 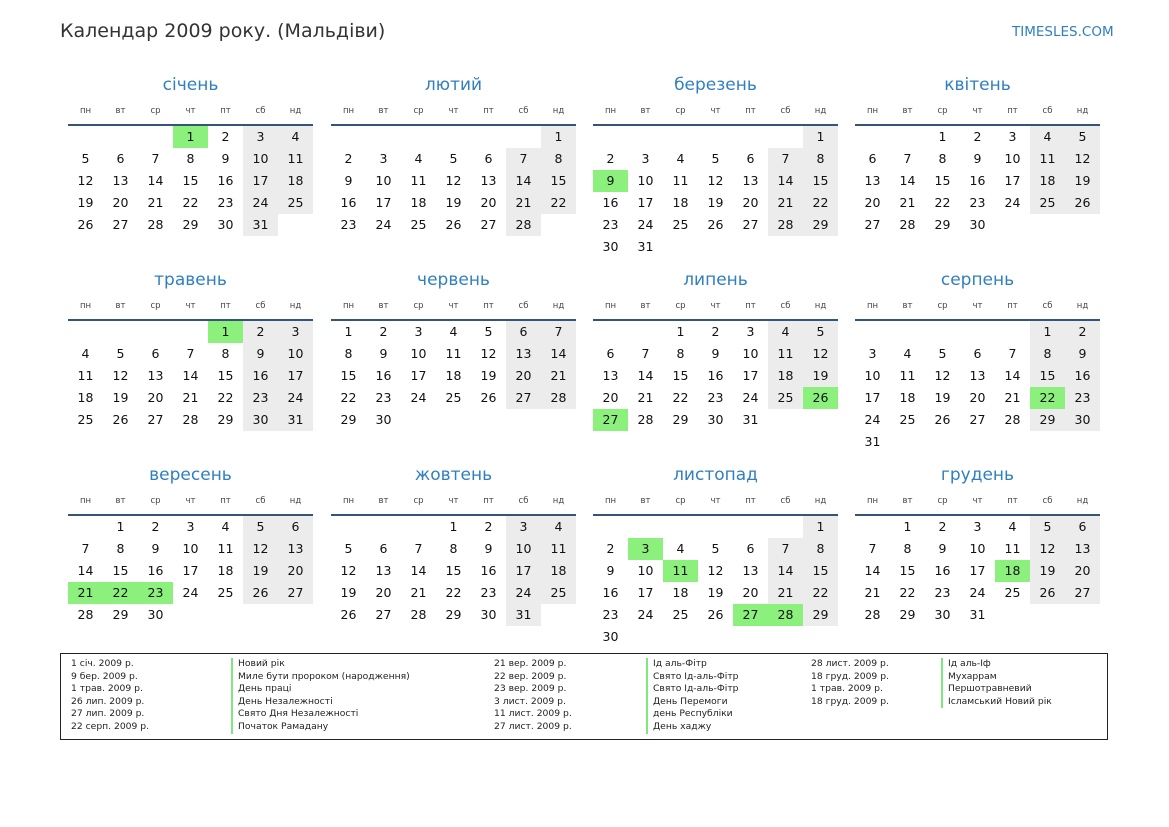 What do you see at coordinates (120, 159) in the screenshot?
I see `day-cell: 6` at bounding box center [120, 159].